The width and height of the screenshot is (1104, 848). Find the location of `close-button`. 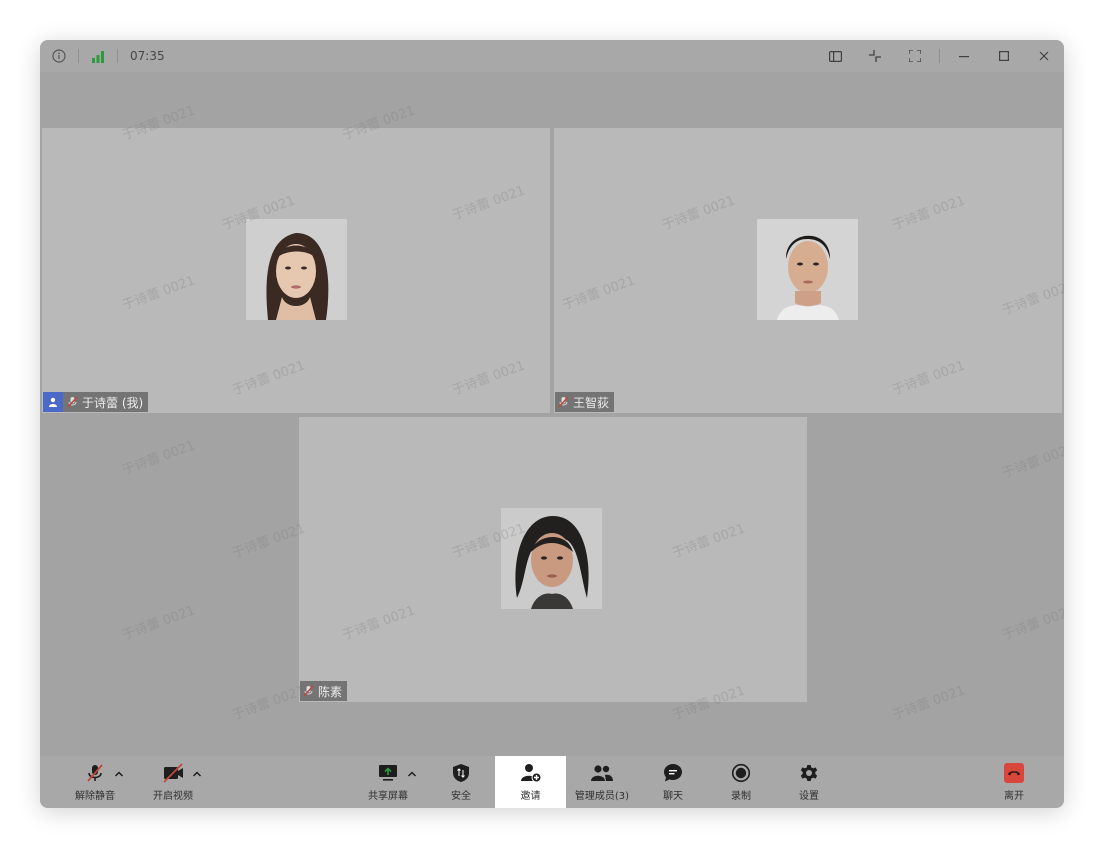

close-button is located at coordinates (1044, 56).